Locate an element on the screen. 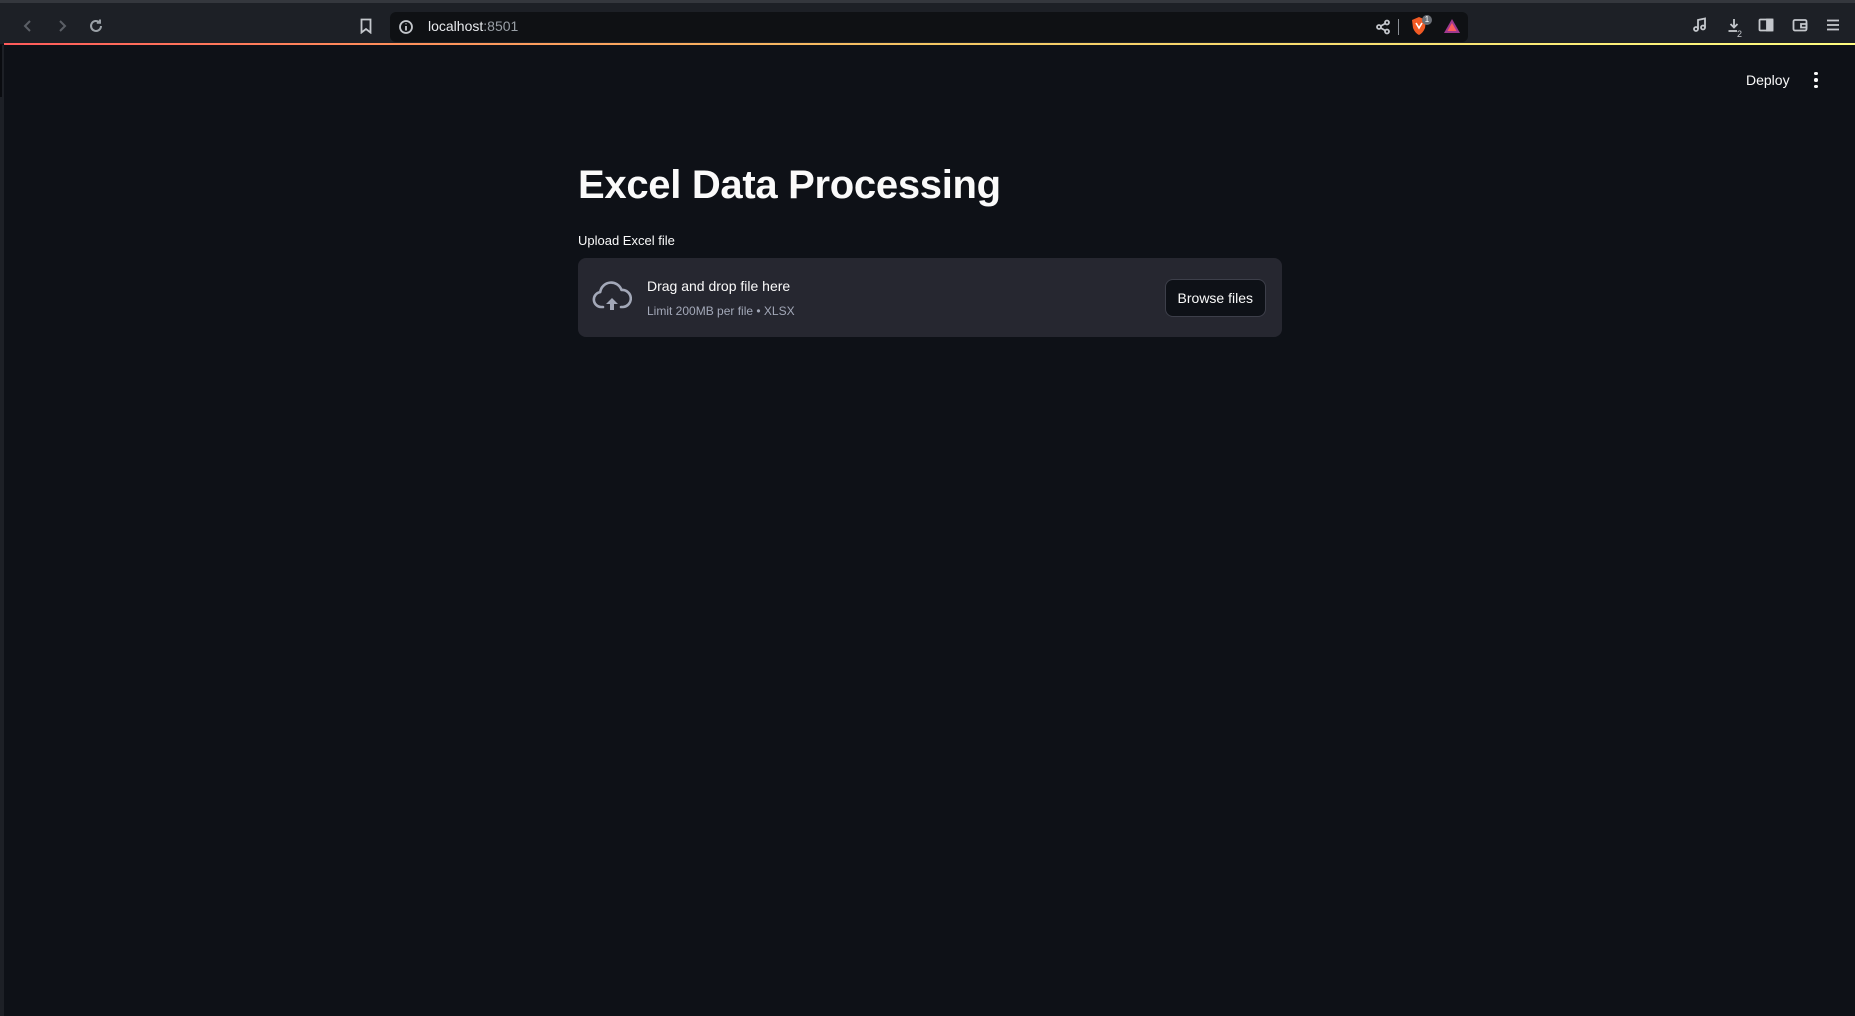  address-separator is located at coordinates (1398, 27).